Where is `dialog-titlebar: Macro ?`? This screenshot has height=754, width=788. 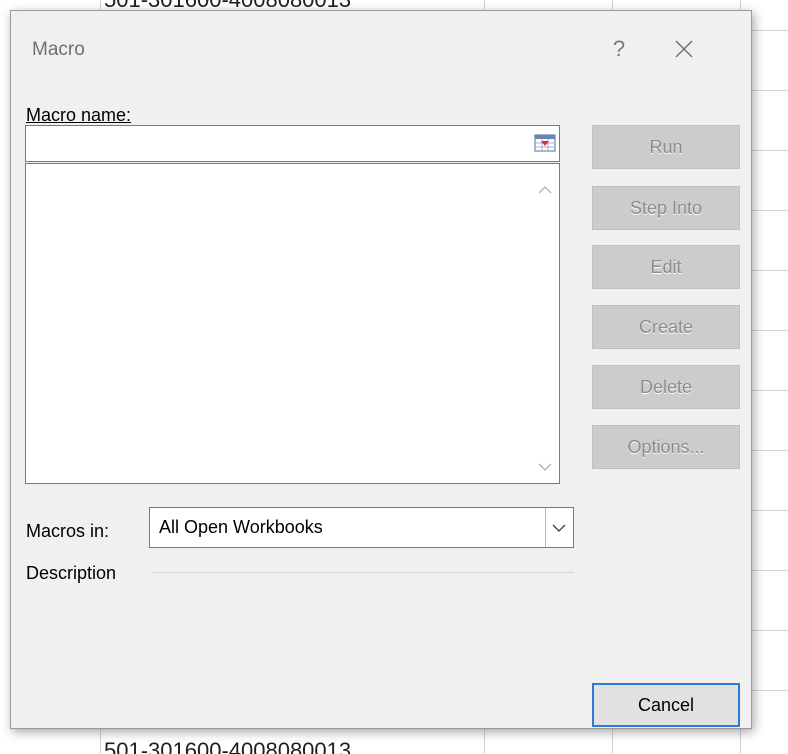
dialog-titlebar: Macro ? is located at coordinates (381, 44).